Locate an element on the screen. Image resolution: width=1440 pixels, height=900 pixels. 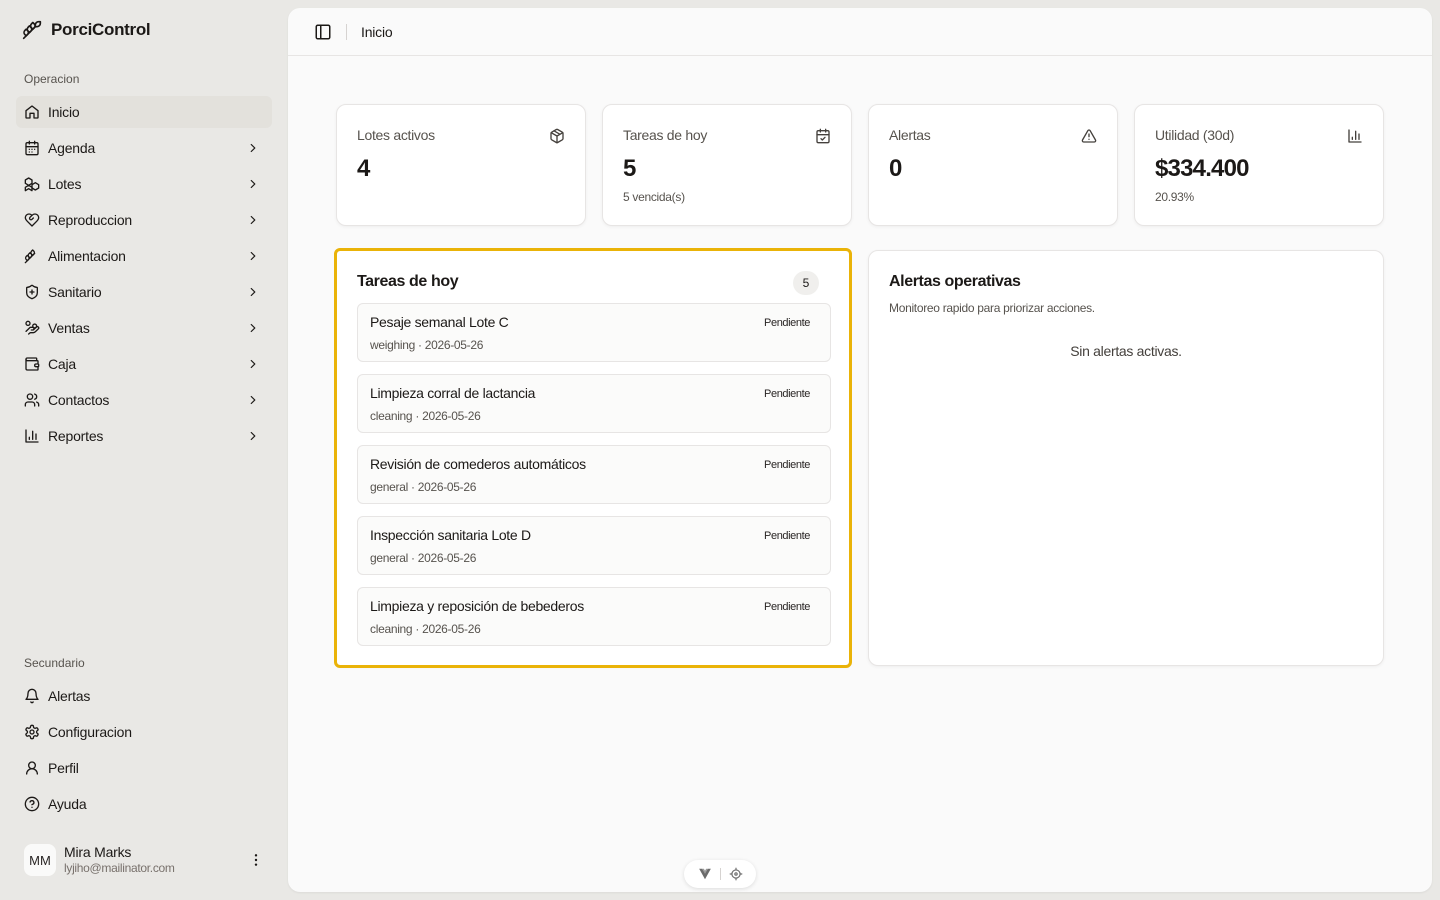
sidebar-item-caja: Caja is located at coordinates (144, 364).